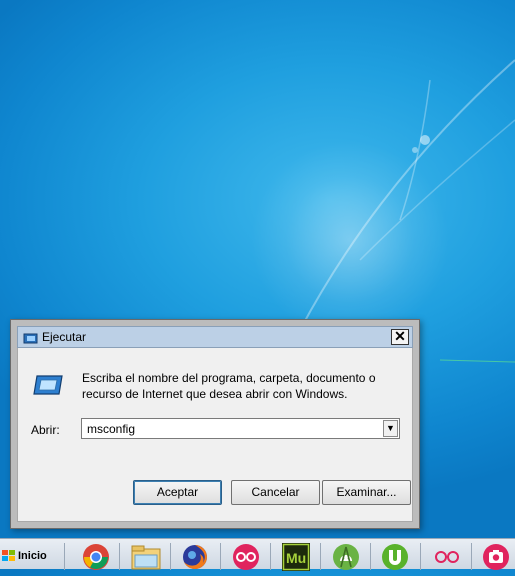 This screenshot has height=576, width=515. I want to click on muse-text: Mu, so click(296, 558).